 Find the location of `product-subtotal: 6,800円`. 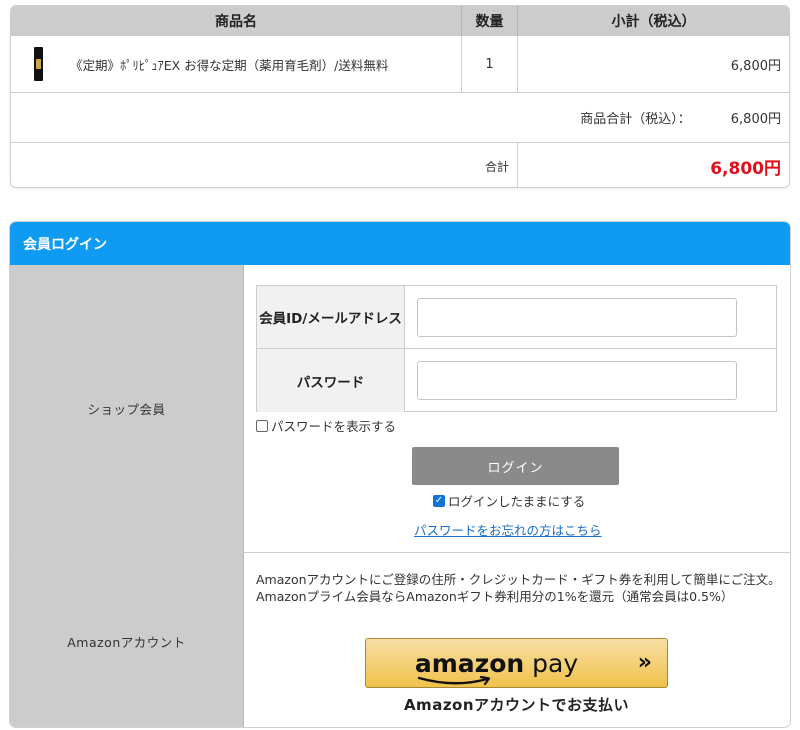

product-subtotal: 6,800円 is located at coordinates (755, 66).